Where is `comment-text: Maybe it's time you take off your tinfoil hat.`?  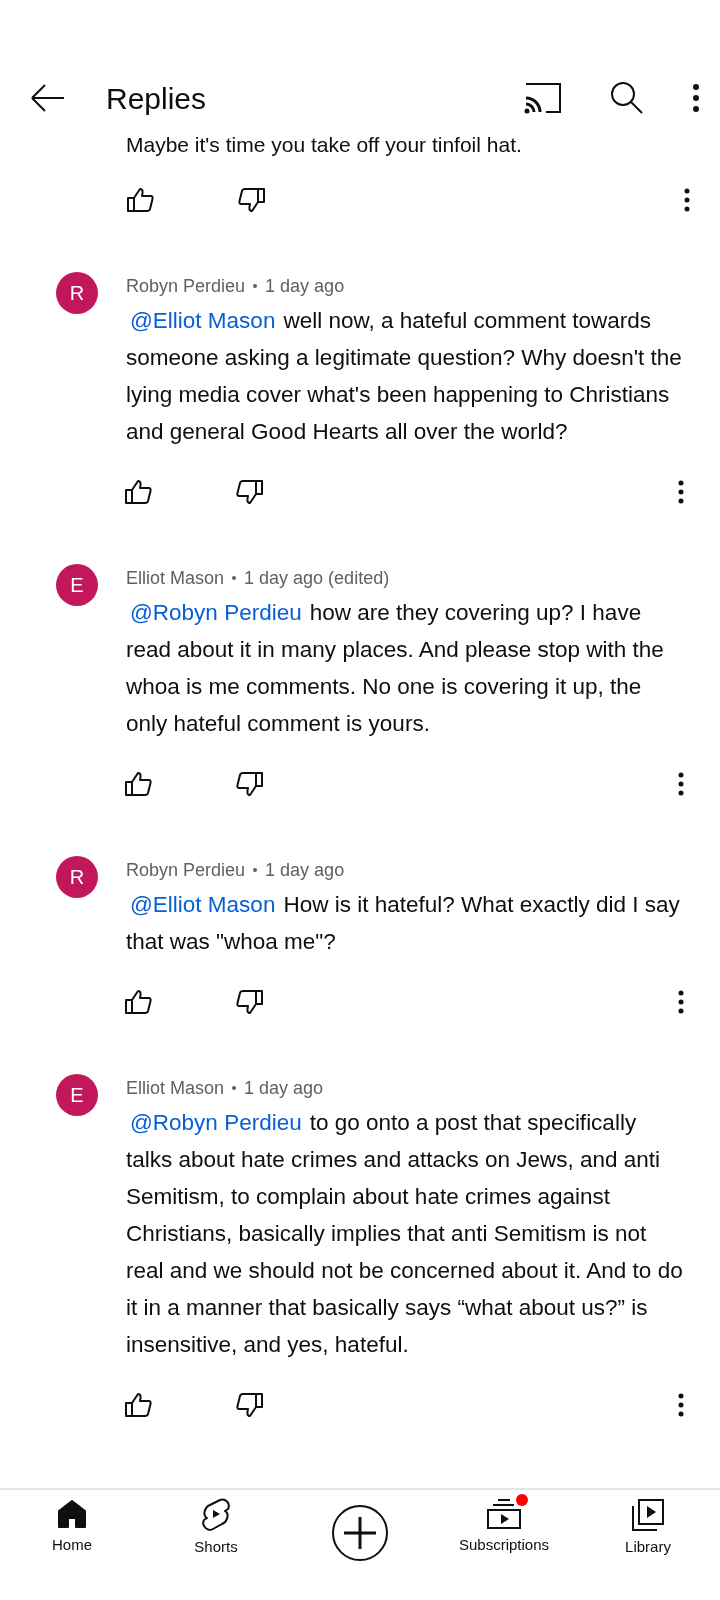
comment-text: Maybe it's time you take off your tinfoil hat. is located at coordinates (324, 147).